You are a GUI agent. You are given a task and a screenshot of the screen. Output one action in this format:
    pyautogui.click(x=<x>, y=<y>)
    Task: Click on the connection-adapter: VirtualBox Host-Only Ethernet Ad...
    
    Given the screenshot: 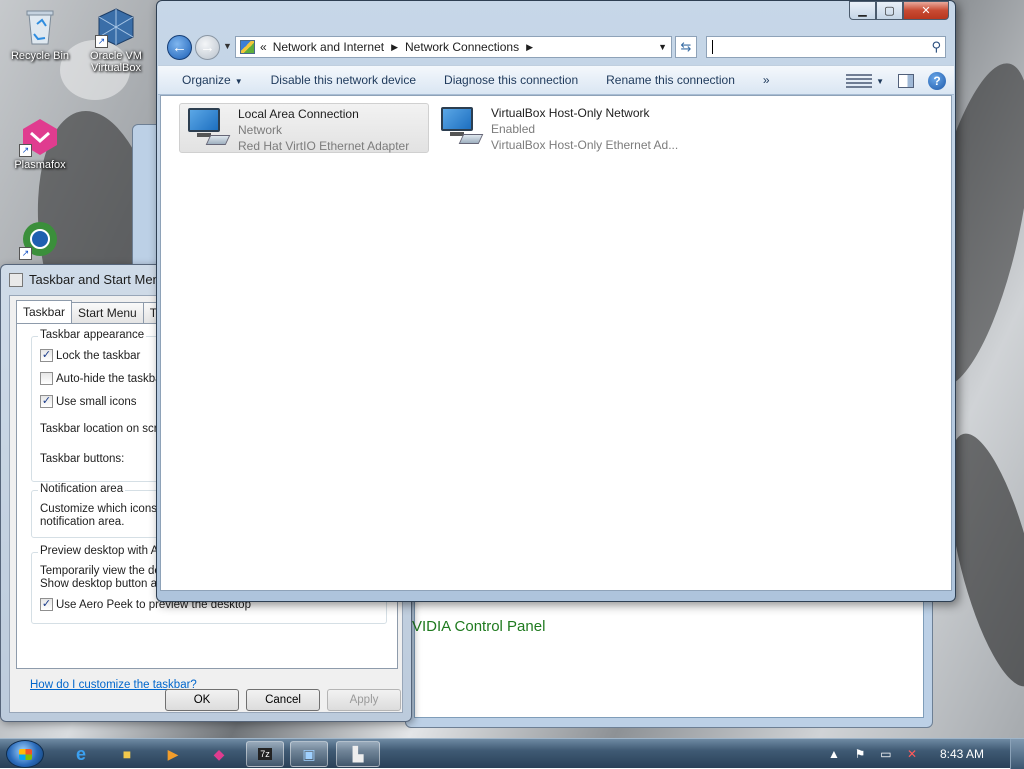 What is the action you would take?
    pyautogui.click(x=585, y=145)
    